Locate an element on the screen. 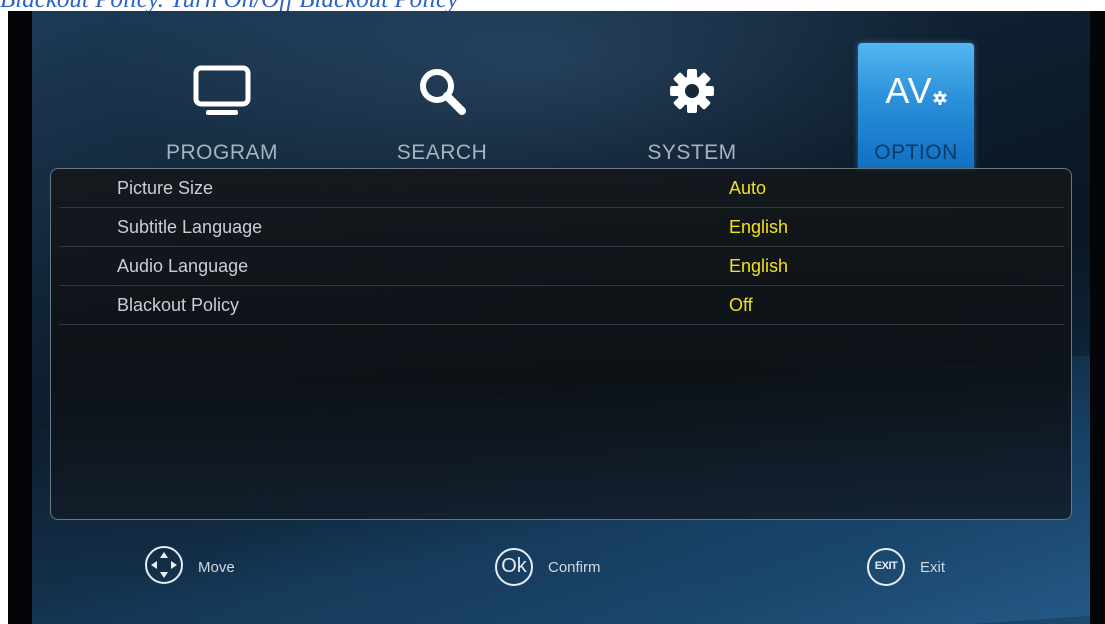  setting-value: Off is located at coordinates (741, 305).